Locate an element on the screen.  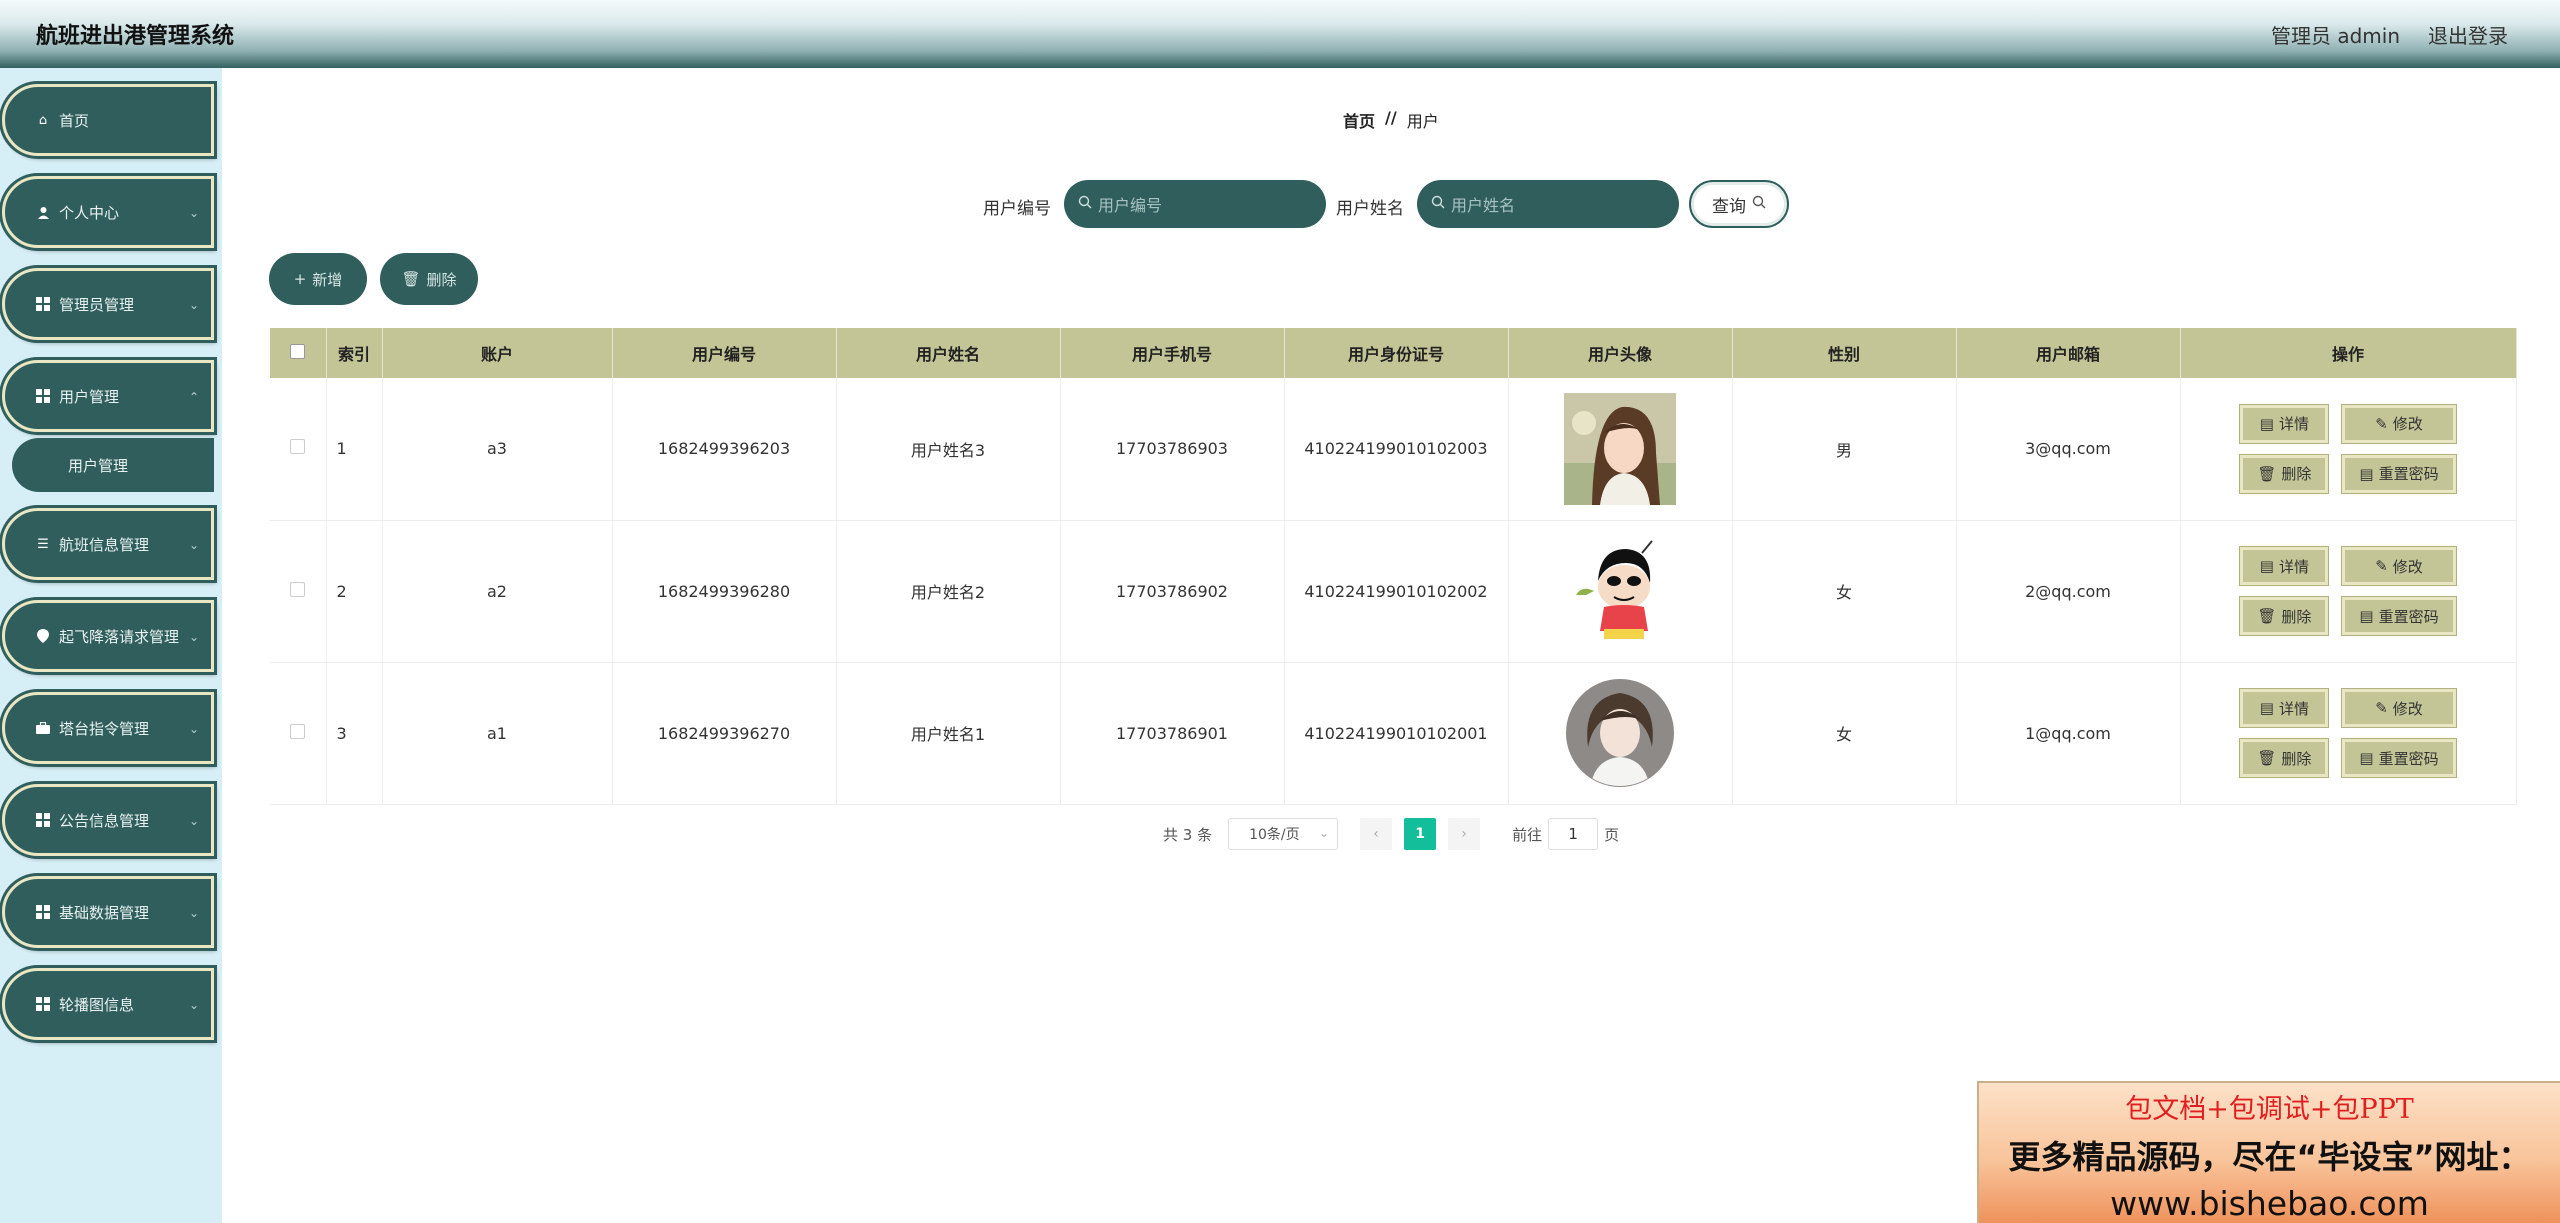
column-header: 用户编号 is located at coordinates (724, 353).